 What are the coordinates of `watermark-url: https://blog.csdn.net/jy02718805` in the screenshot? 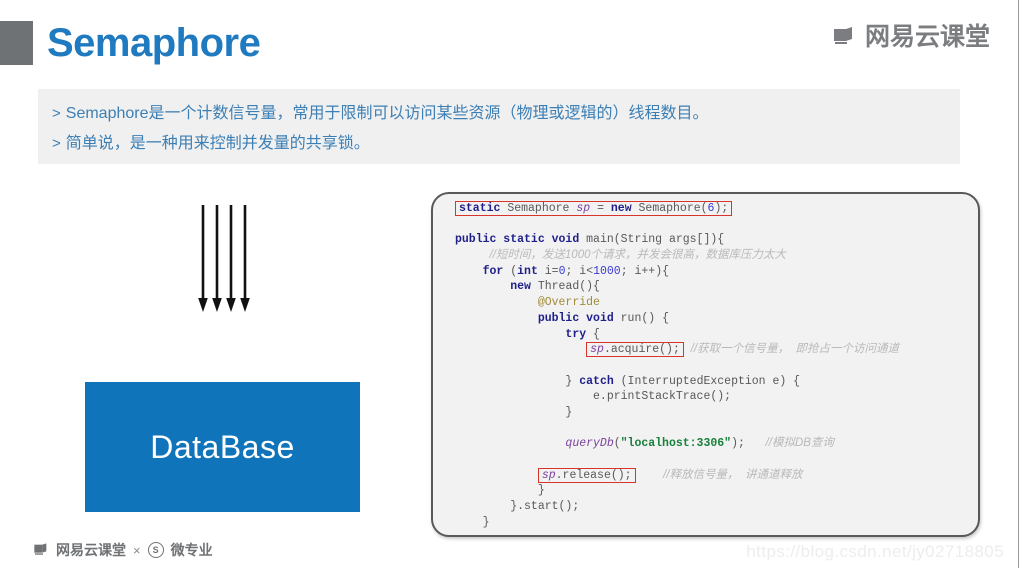 It's located at (875, 551).